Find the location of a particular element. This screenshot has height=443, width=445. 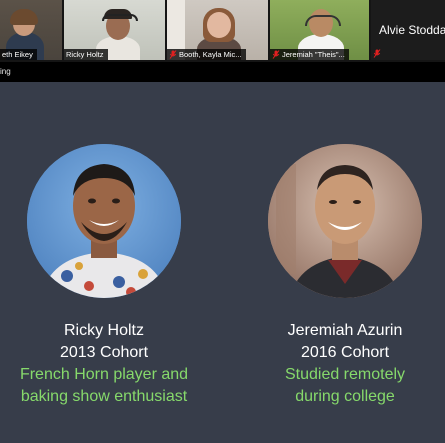

person-cohort: 2016 Cohort is located at coordinates (345, 352).